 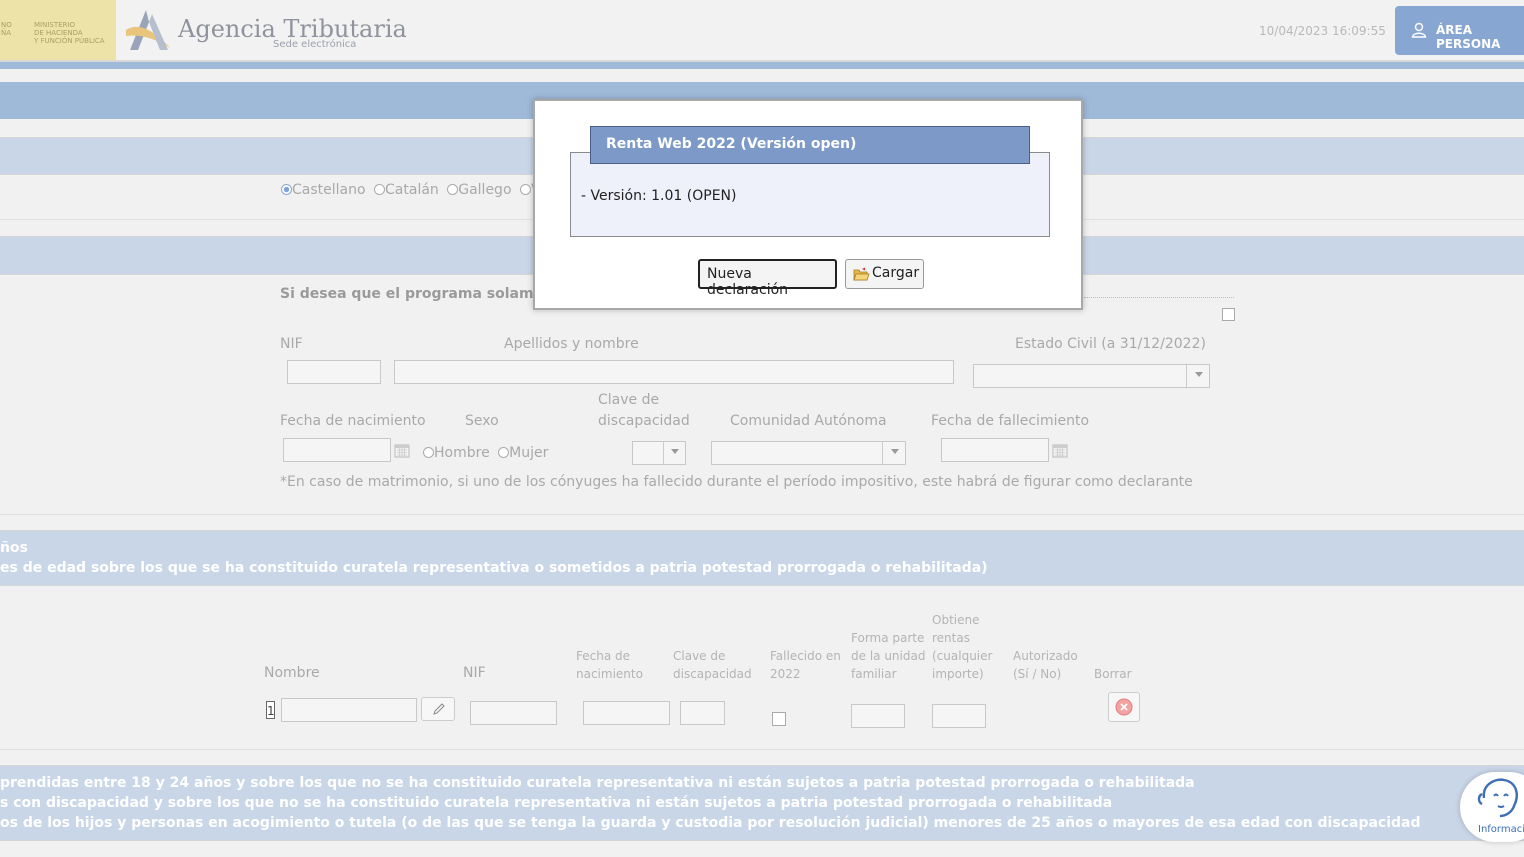 I want to click on agency-logo-icon, so click(x=148, y=30).